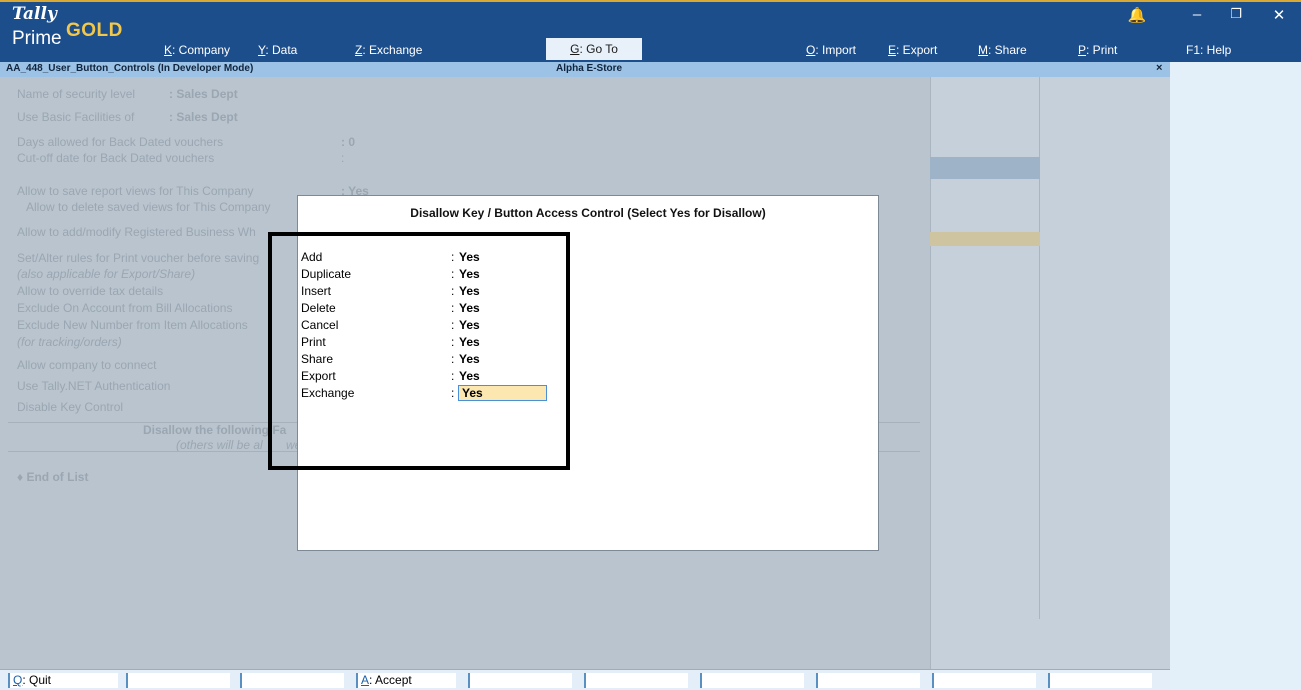 This screenshot has width=1301, height=690. I want to click on option-row-delete: Delete: Yes, so click(431, 308).